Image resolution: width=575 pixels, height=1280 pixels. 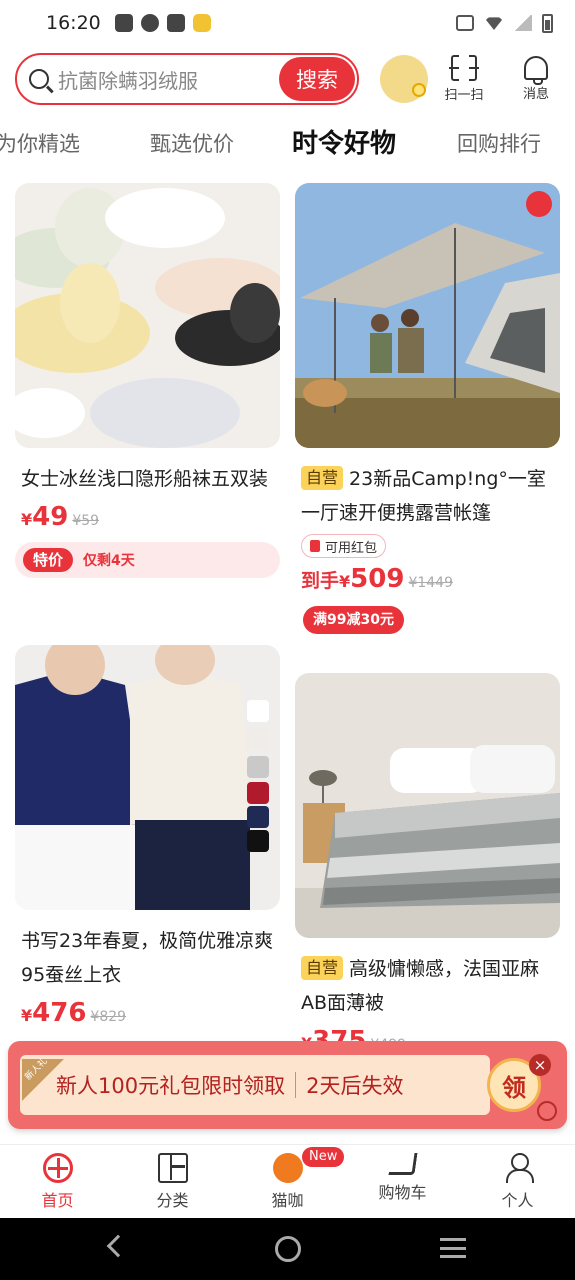 I want to click on notification-icon, so click(x=123, y=23).